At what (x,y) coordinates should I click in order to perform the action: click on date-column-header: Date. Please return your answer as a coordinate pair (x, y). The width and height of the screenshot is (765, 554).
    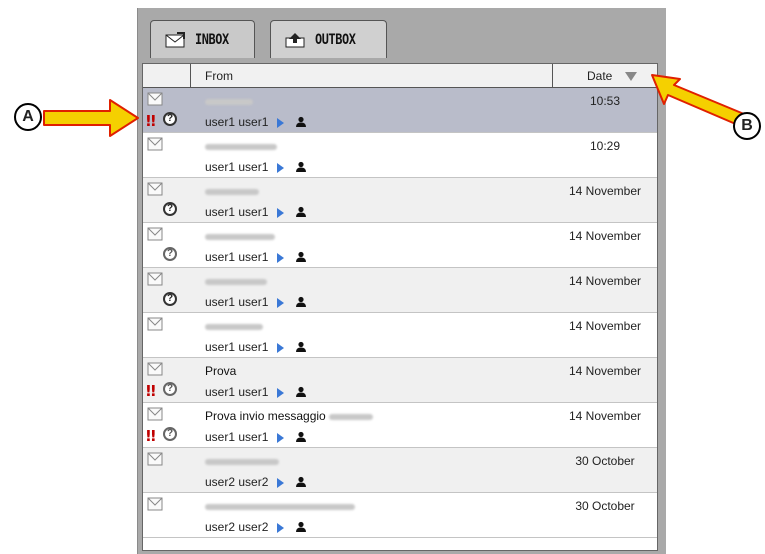
    Looking at the image, I should click on (605, 76).